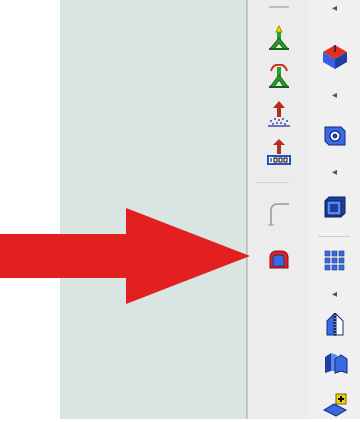 The width and height of the screenshot is (360, 422). What do you see at coordinates (335, 57) in the screenshot?
I see `solid-extrude-icon` at bounding box center [335, 57].